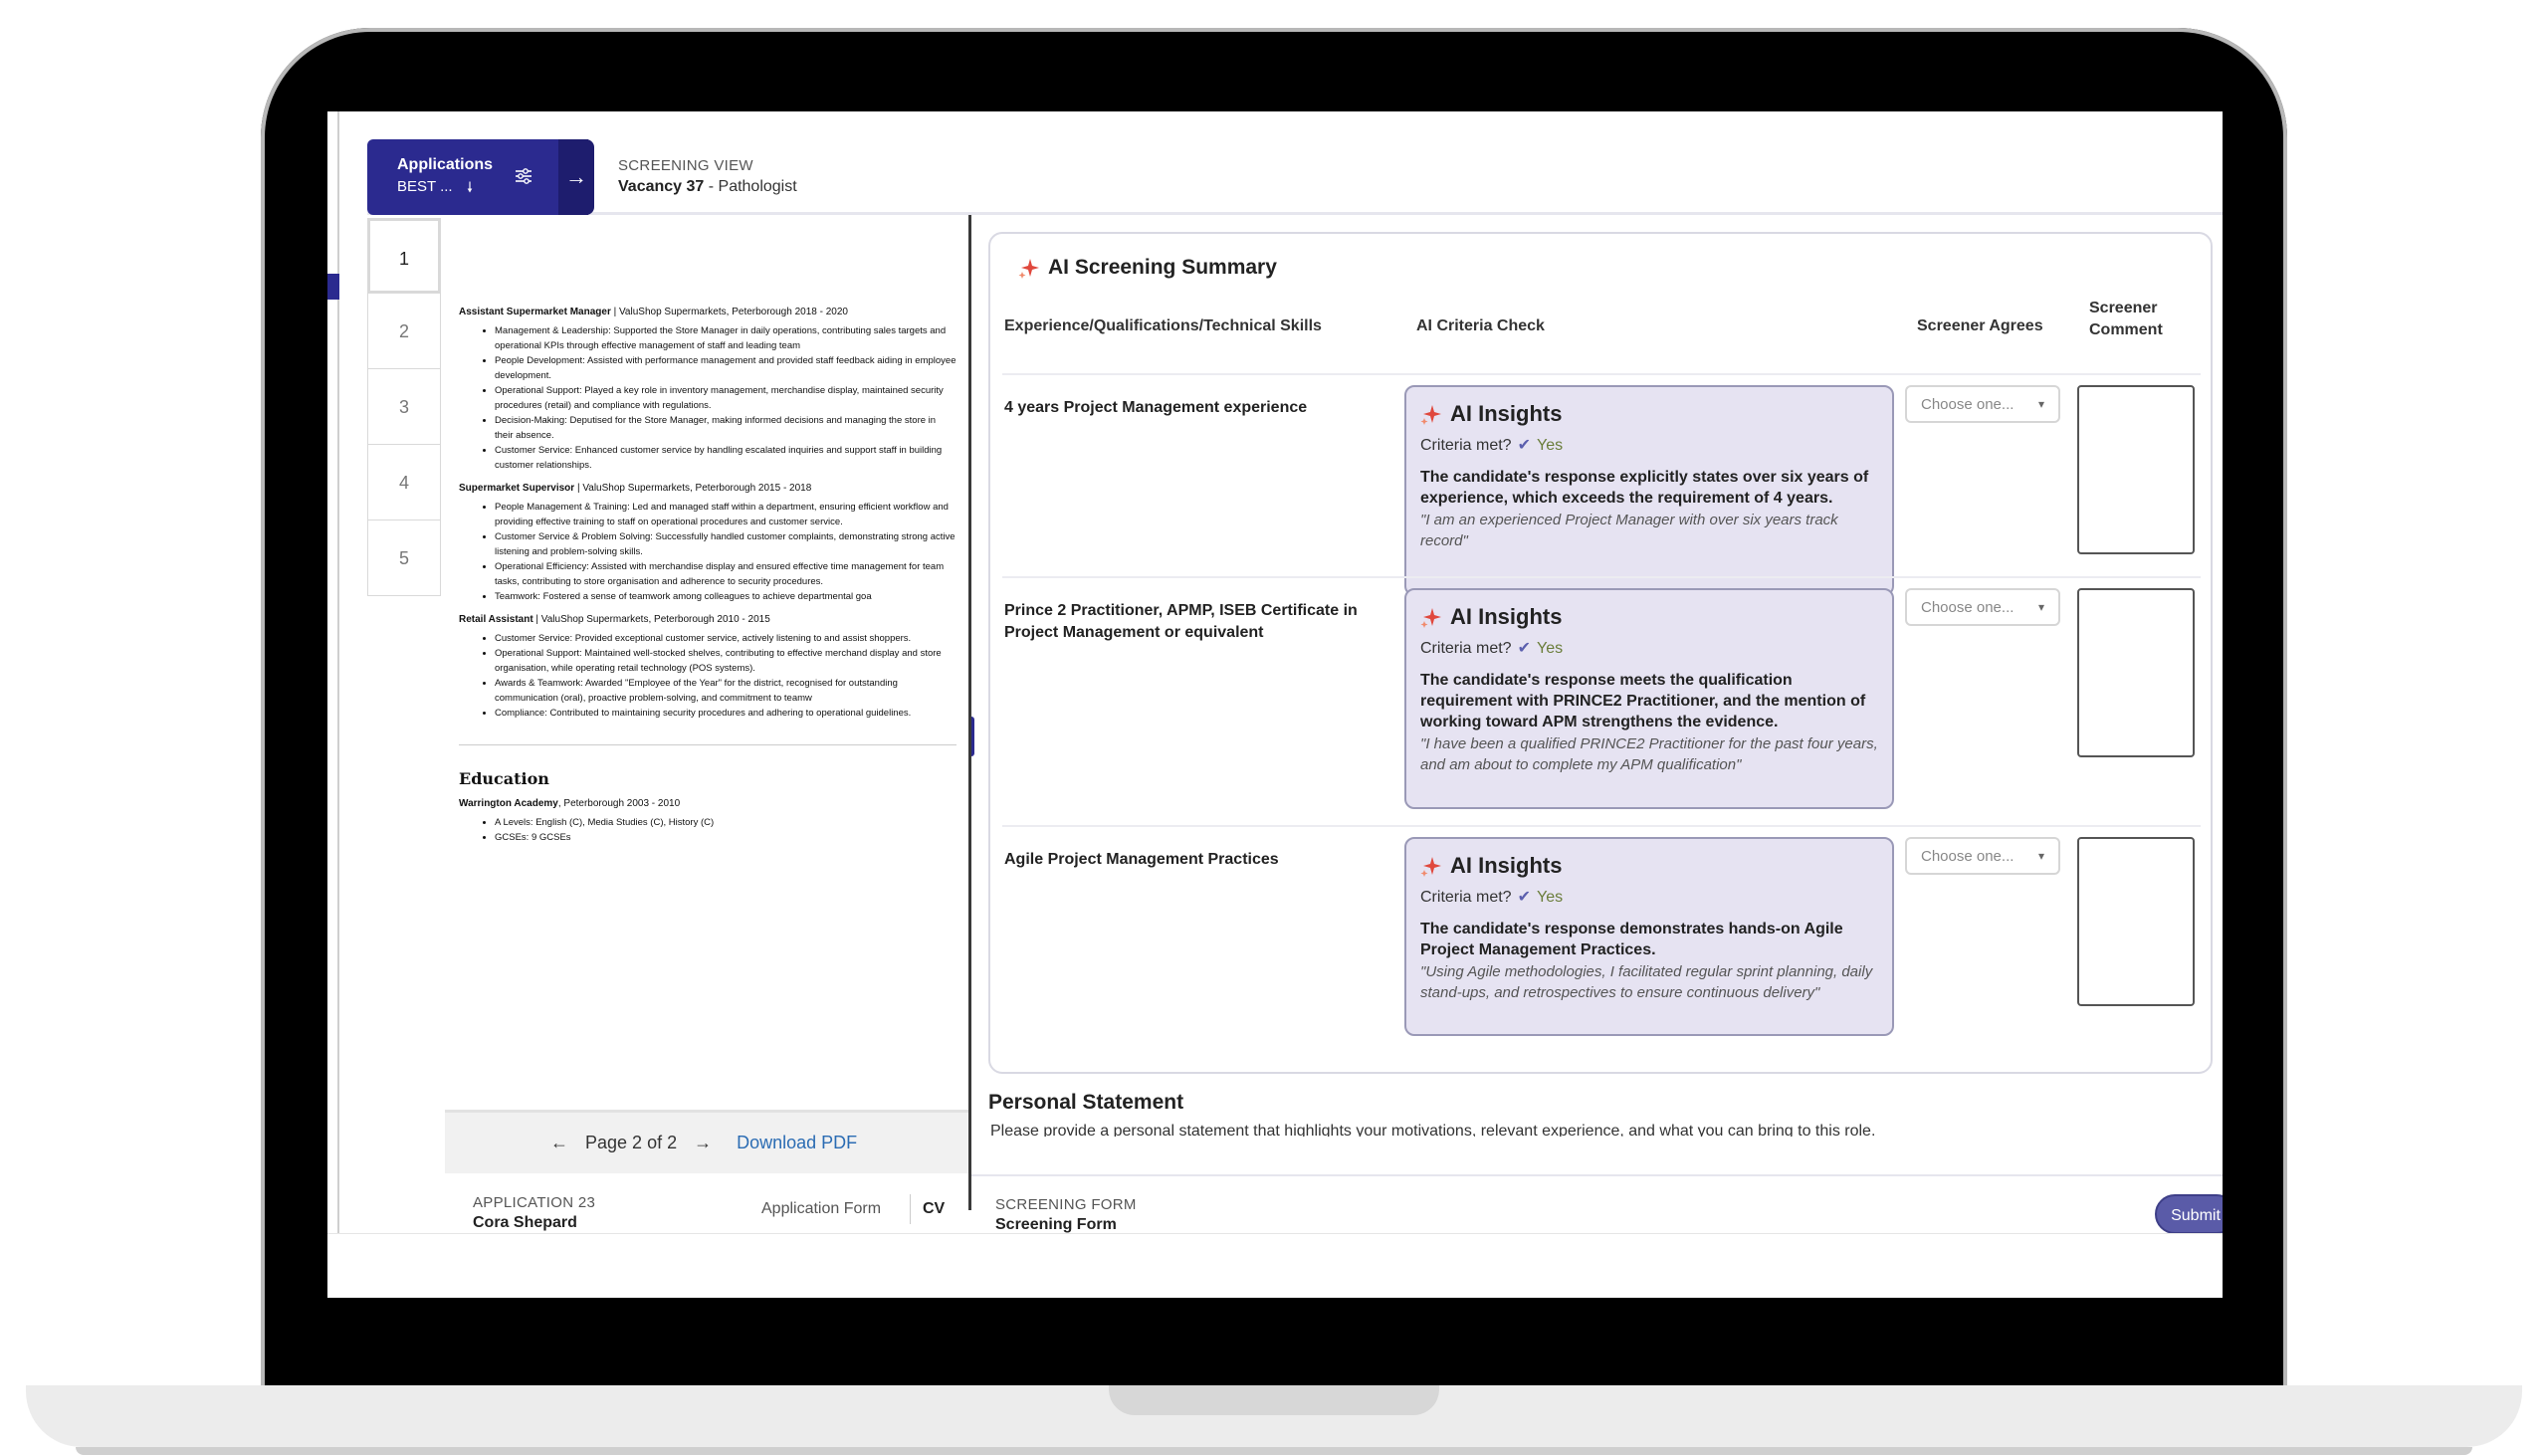  What do you see at coordinates (523, 176) in the screenshot?
I see `filter-sliders-icon` at bounding box center [523, 176].